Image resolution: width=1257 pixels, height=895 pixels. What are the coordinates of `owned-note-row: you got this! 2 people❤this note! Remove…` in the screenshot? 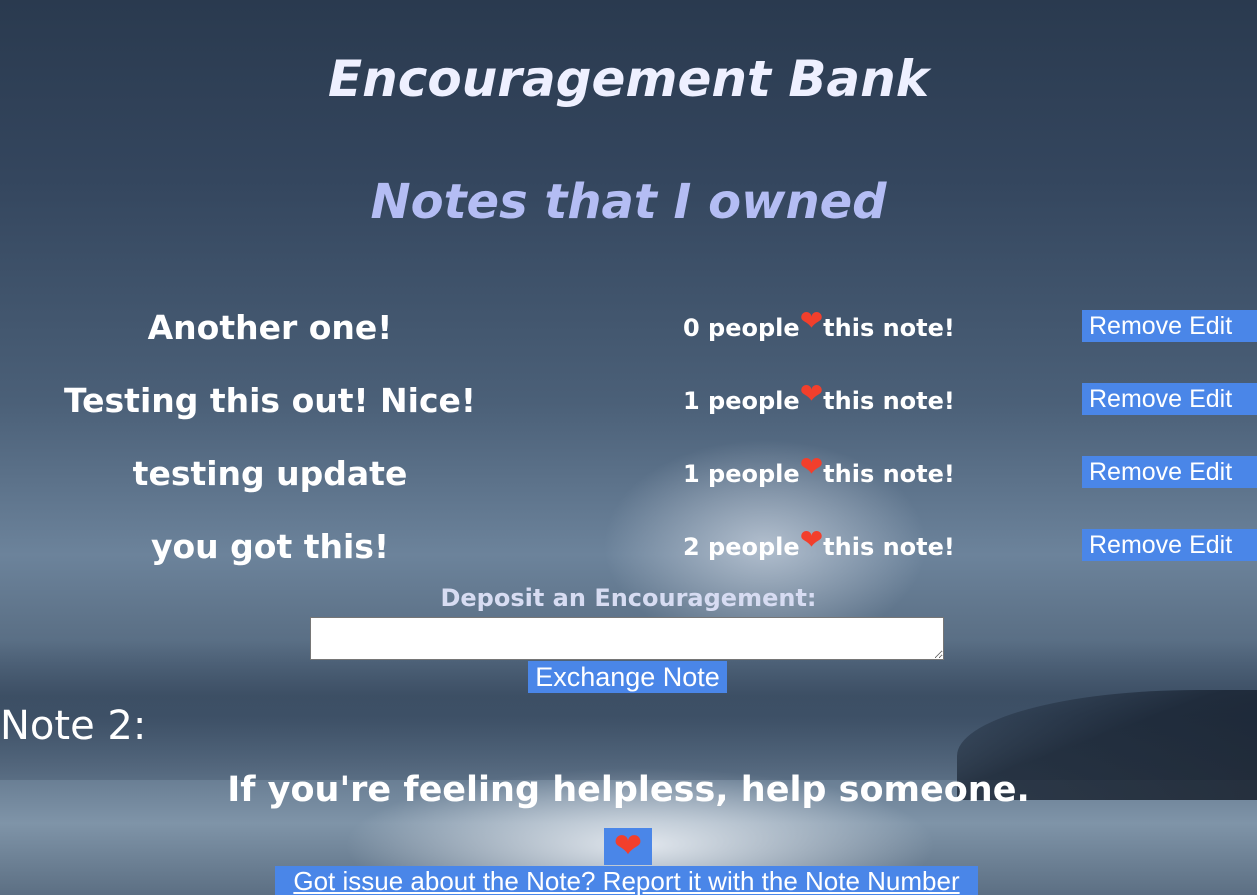 It's located at (628, 550).